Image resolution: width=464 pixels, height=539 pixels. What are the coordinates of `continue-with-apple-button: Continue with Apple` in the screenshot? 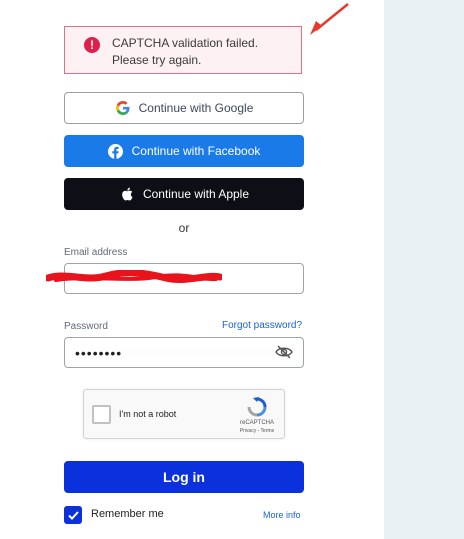 It's located at (184, 194).